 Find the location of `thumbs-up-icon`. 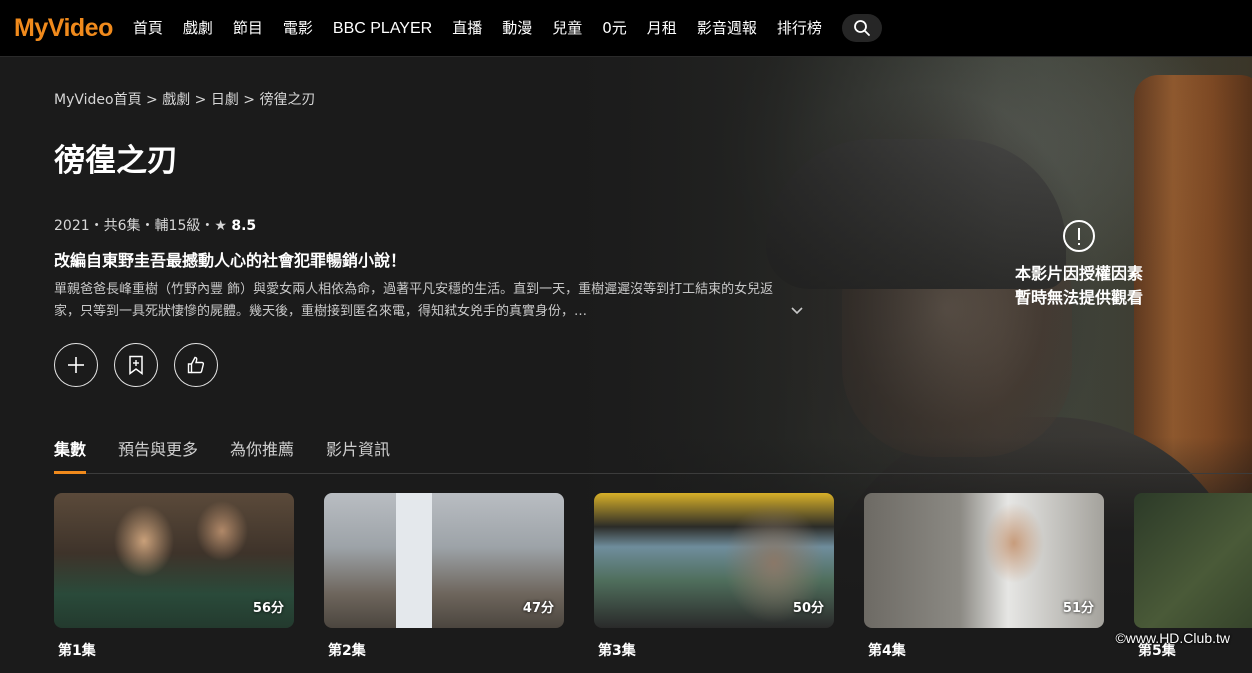

thumbs-up-icon is located at coordinates (196, 365).